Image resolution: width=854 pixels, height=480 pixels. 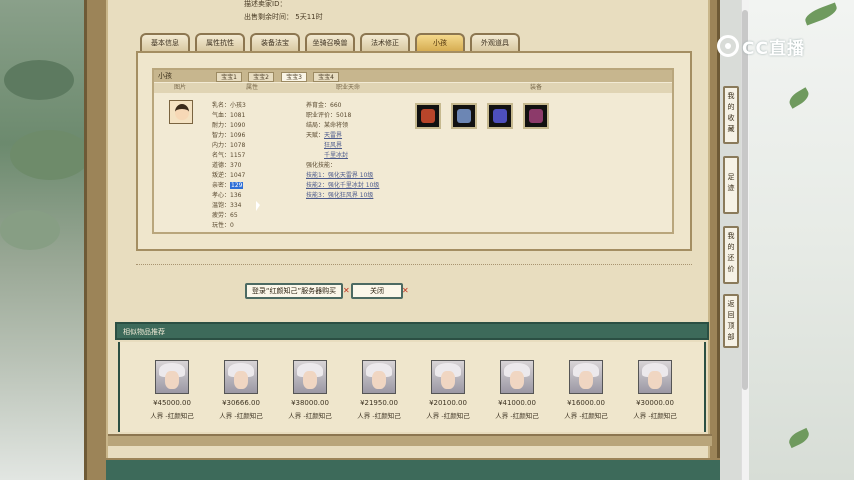 What do you see at coordinates (227, 205) in the screenshot?
I see `stat-row: 温饱：334` at bounding box center [227, 205].